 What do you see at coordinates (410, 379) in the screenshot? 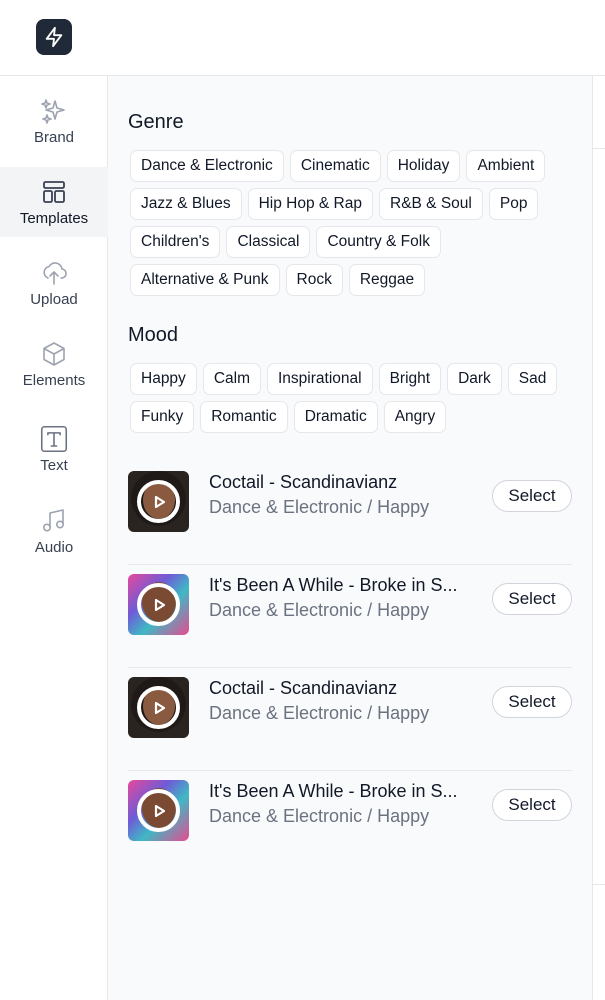
I see `mood-chip: Bright` at bounding box center [410, 379].